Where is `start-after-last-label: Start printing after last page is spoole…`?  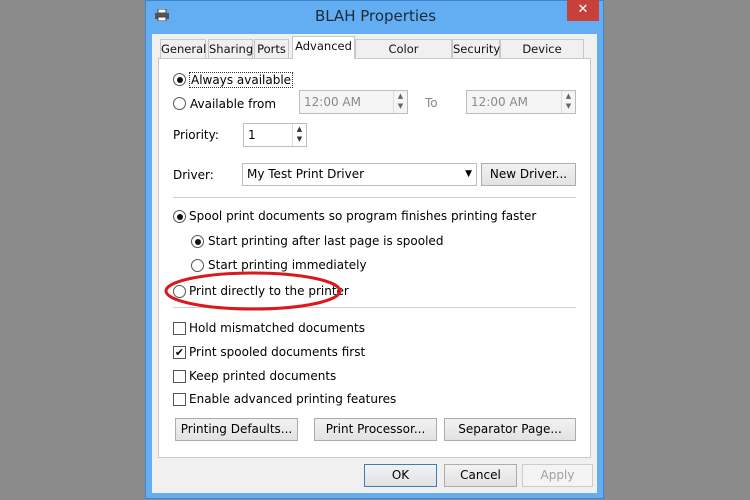
start-after-last-label: Start printing after last page is spoole… is located at coordinates (326, 241).